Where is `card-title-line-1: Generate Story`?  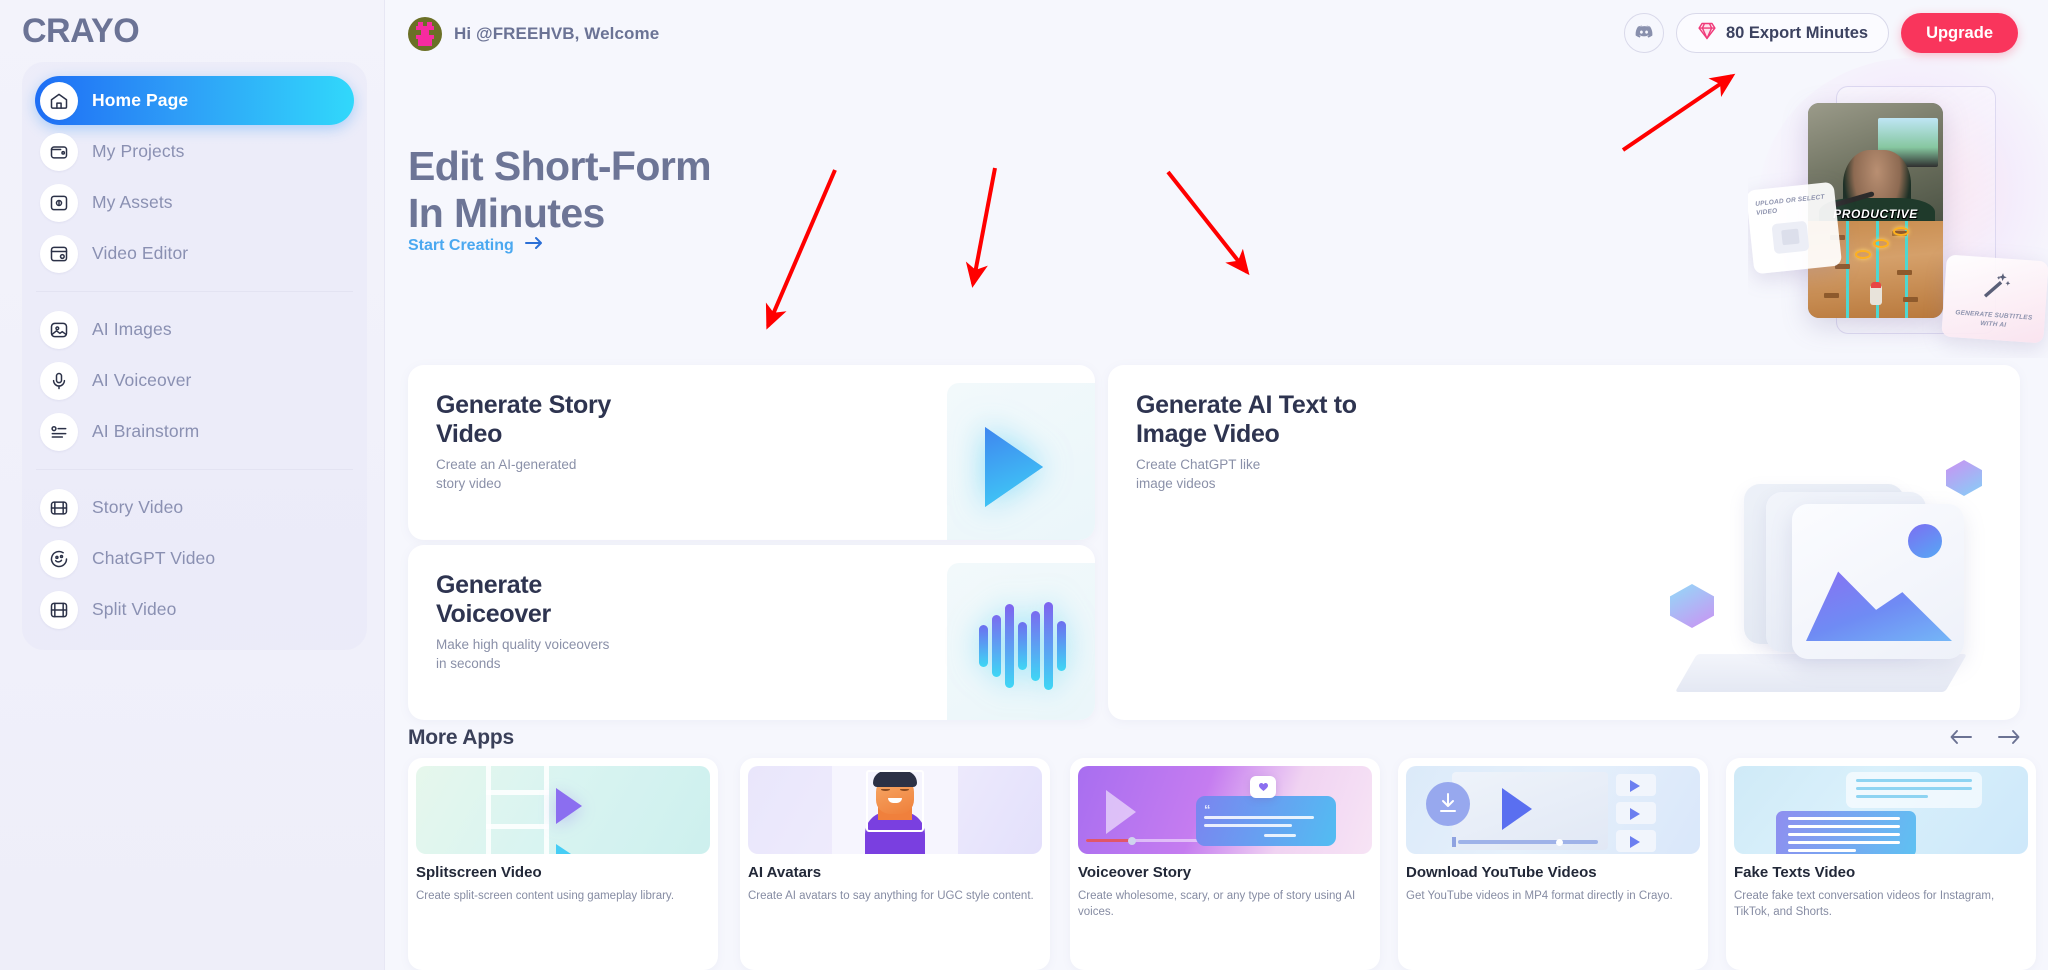
card-title-line-1: Generate Story is located at coordinates (524, 405).